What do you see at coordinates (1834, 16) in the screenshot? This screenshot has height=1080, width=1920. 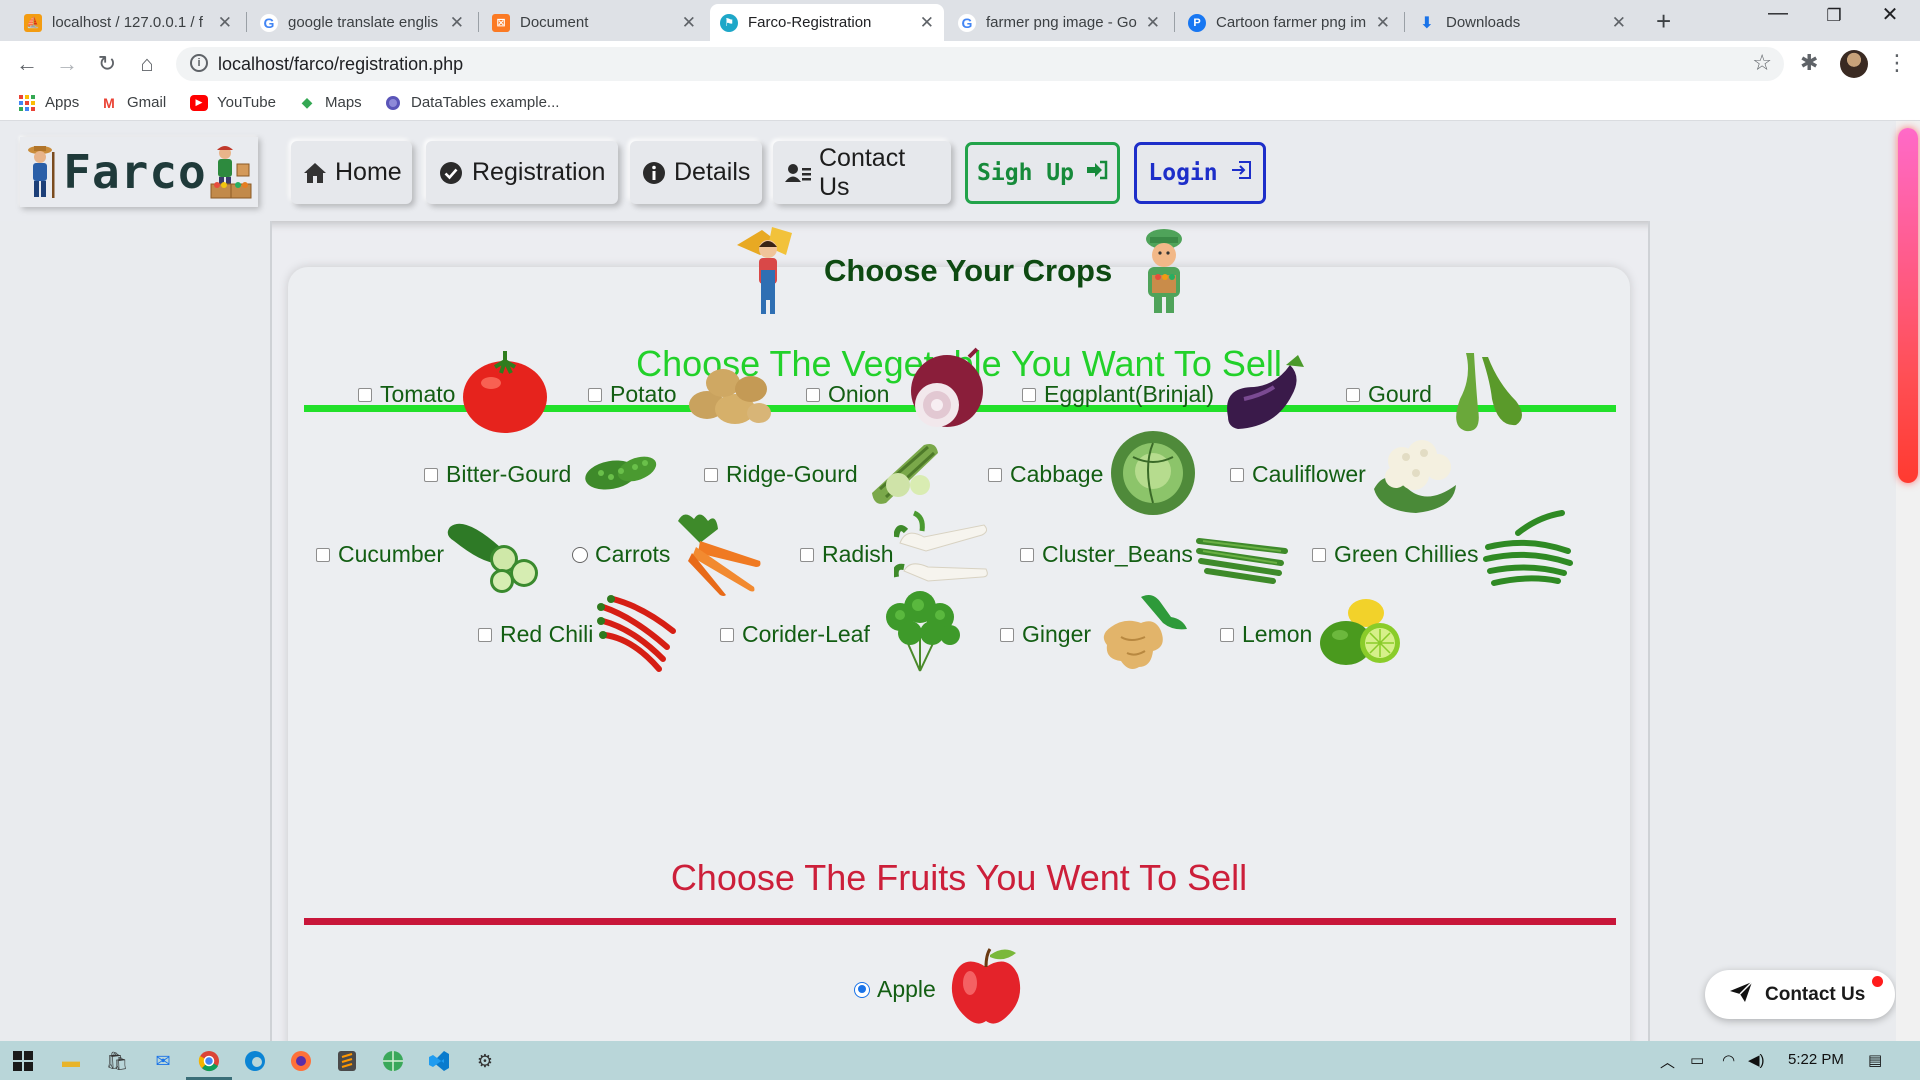 I see `maximize-button: ❐` at bounding box center [1834, 16].